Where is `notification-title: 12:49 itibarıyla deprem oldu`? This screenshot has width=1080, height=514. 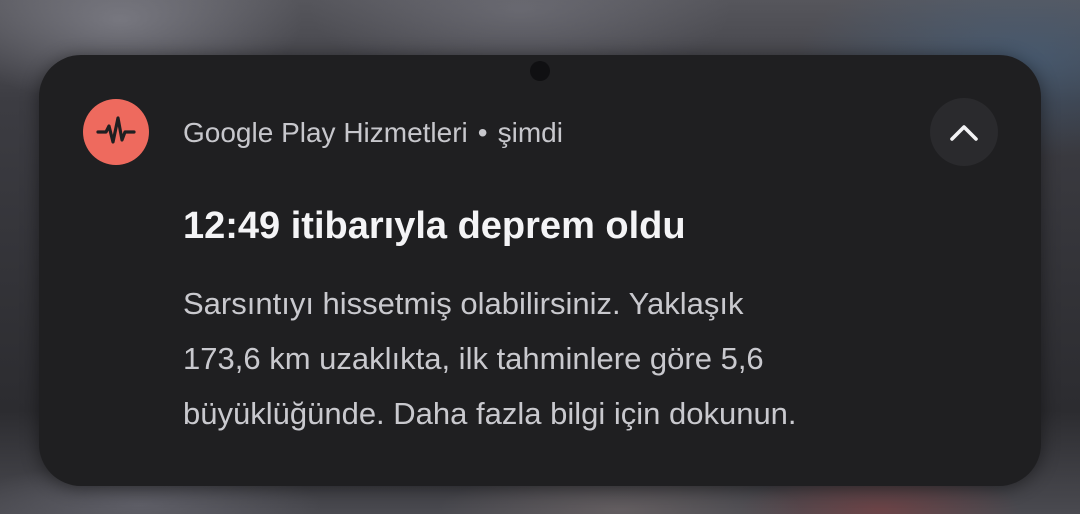 notification-title: 12:49 itibarıyla deprem oldu is located at coordinates (434, 226).